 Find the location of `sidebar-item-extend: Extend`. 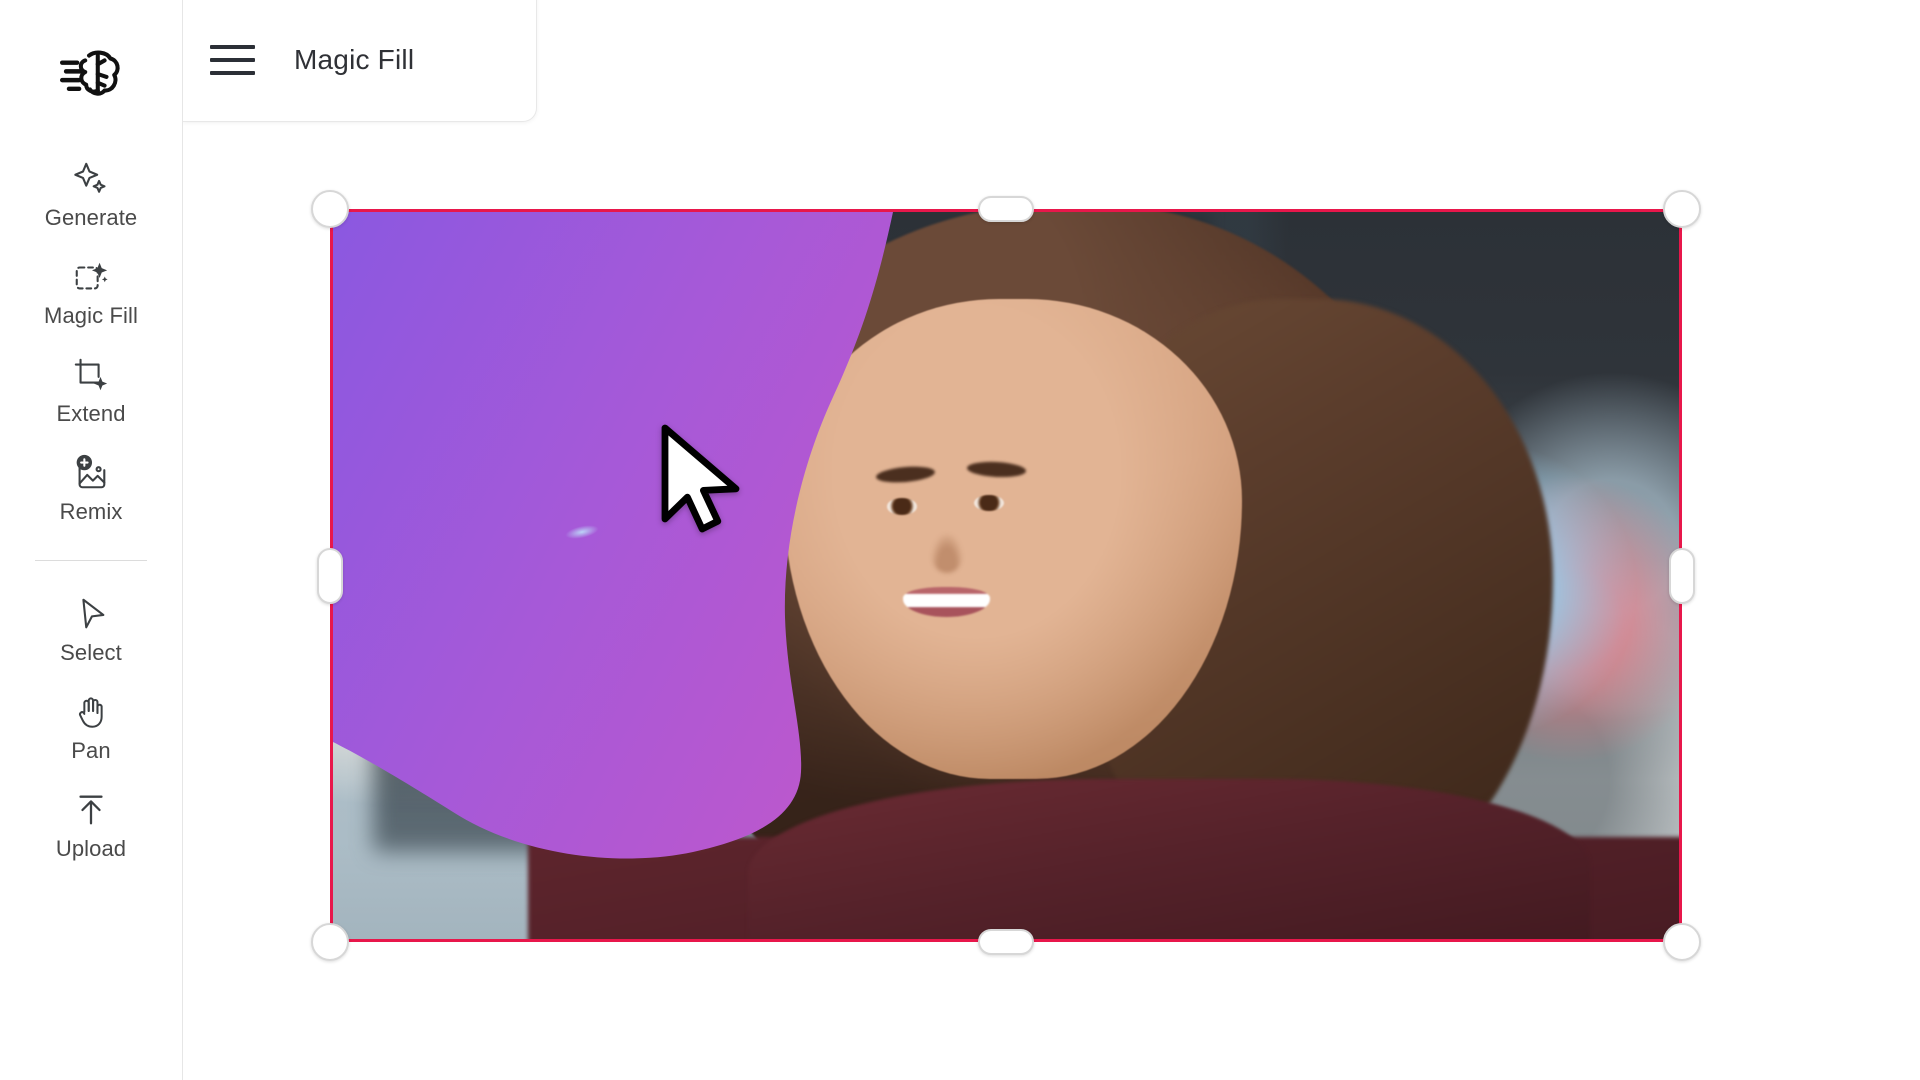

sidebar-item-extend: Extend is located at coordinates (91, 391).